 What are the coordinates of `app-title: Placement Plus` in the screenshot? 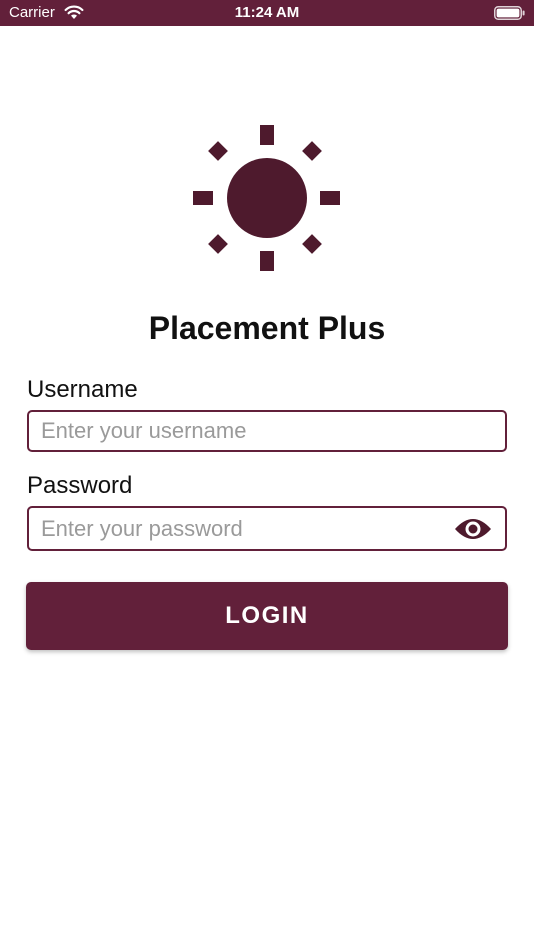 It's located at (267, 328).